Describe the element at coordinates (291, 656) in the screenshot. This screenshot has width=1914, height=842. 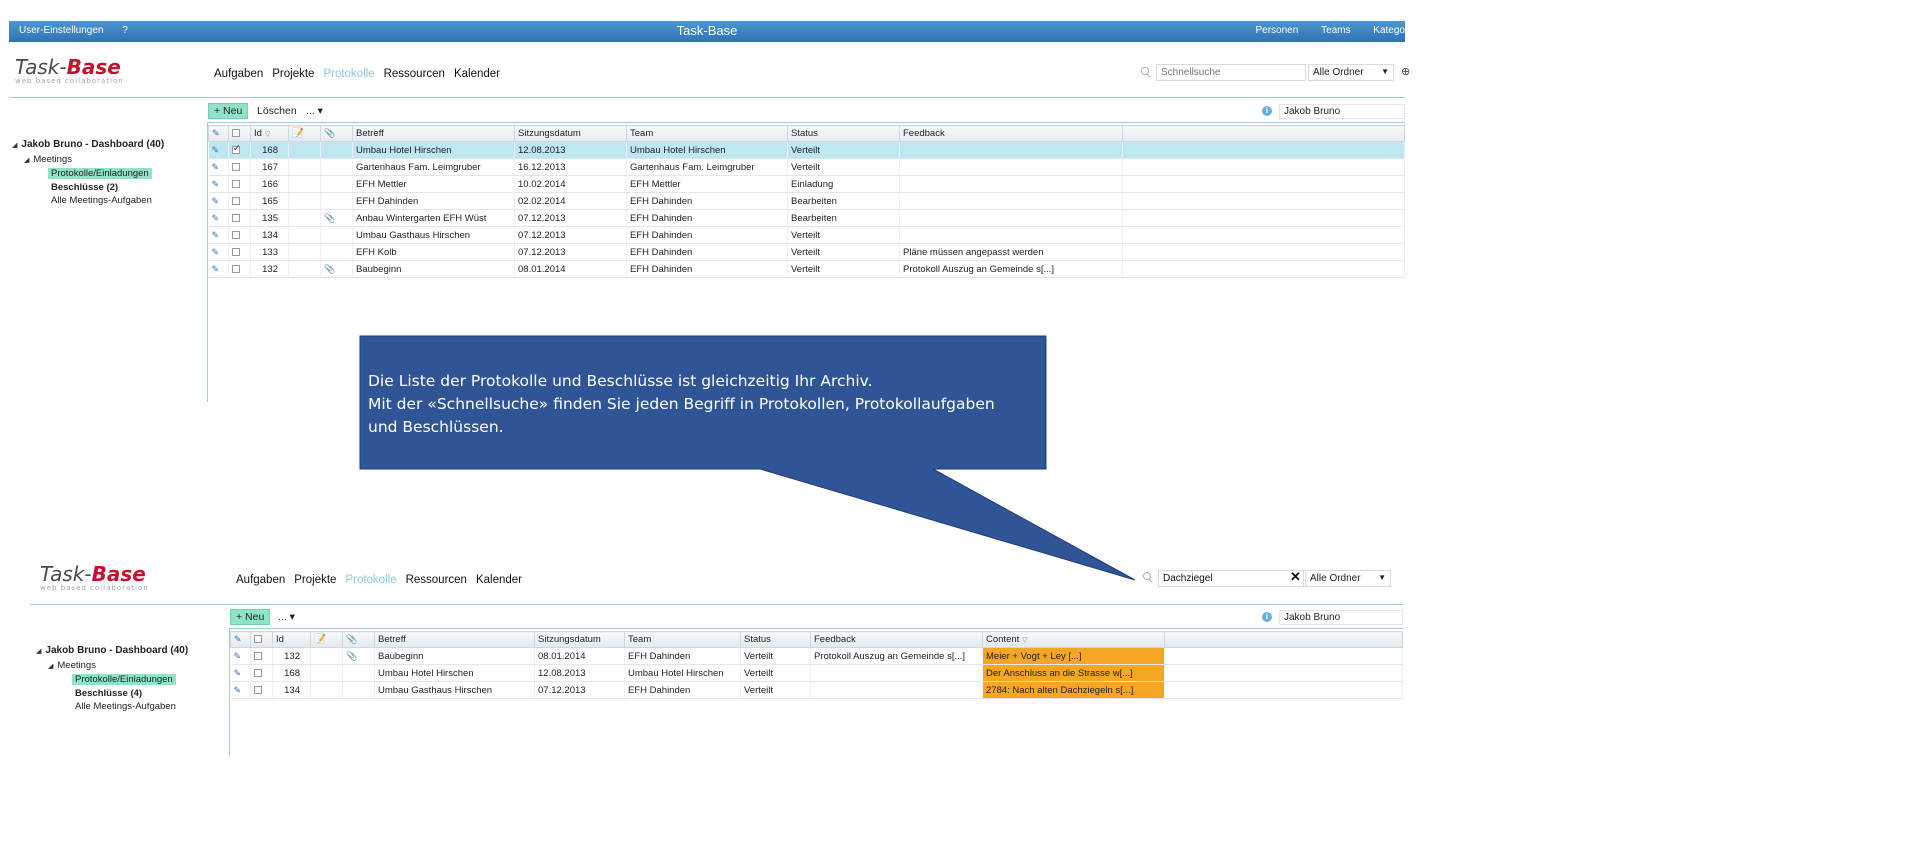
I see `id-cell: 132` at that location.